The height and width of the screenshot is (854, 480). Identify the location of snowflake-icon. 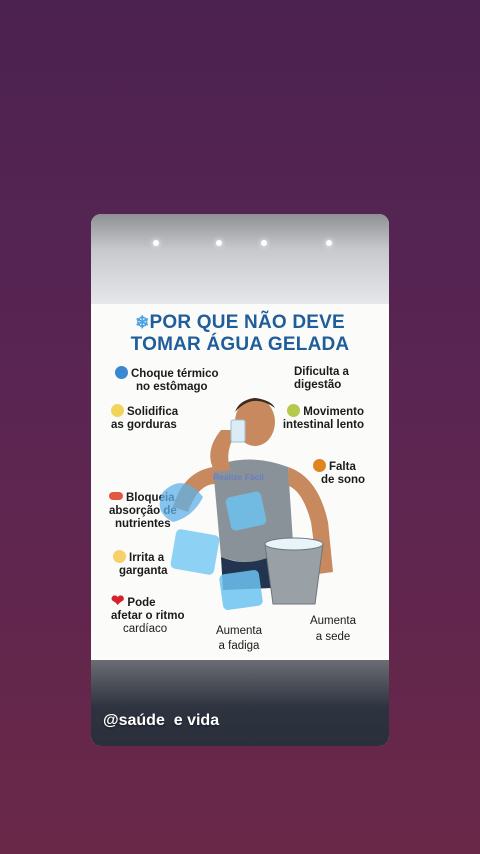
(121, 372).